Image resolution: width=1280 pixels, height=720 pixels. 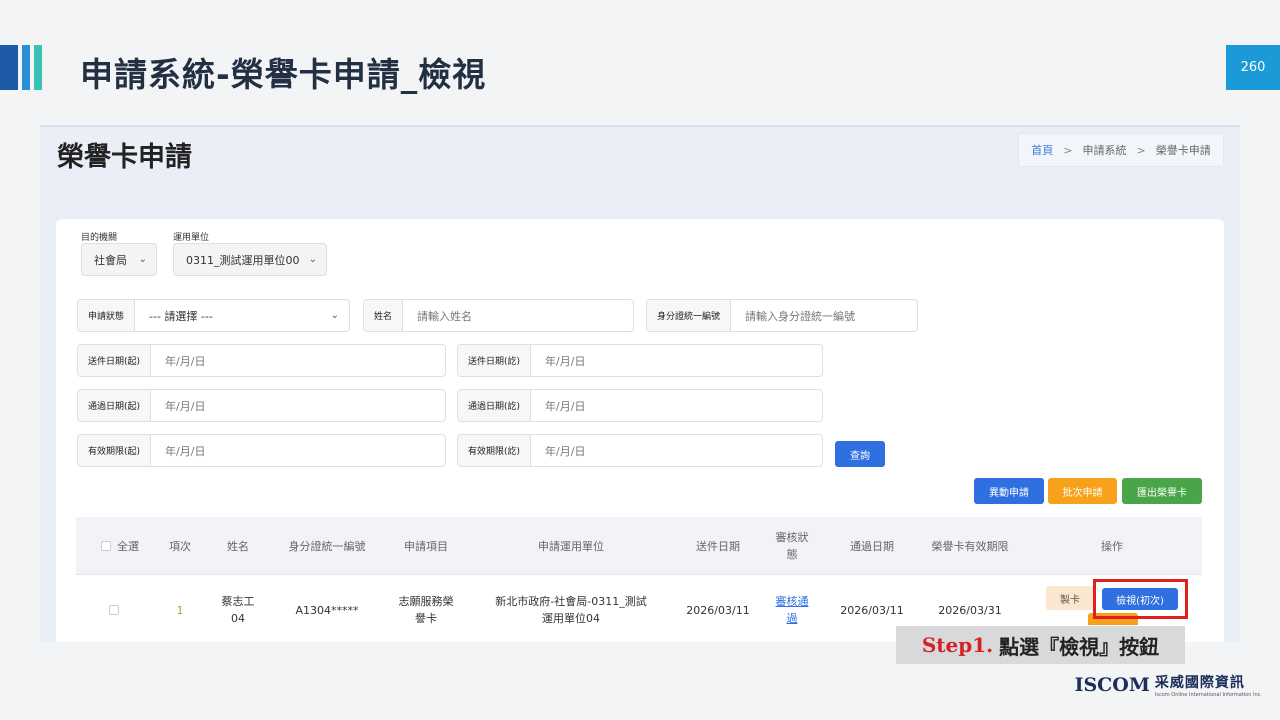 I want to click on row-index: 1, so click(x=180, y=610).